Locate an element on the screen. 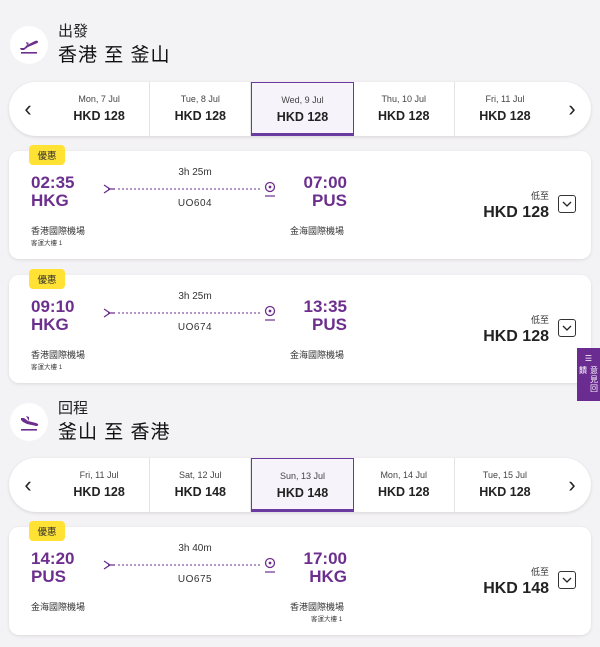 Image resolution: width=600 pixels, height=647 pixels. flight-number: UO675 is located at coordinates (195, 579).